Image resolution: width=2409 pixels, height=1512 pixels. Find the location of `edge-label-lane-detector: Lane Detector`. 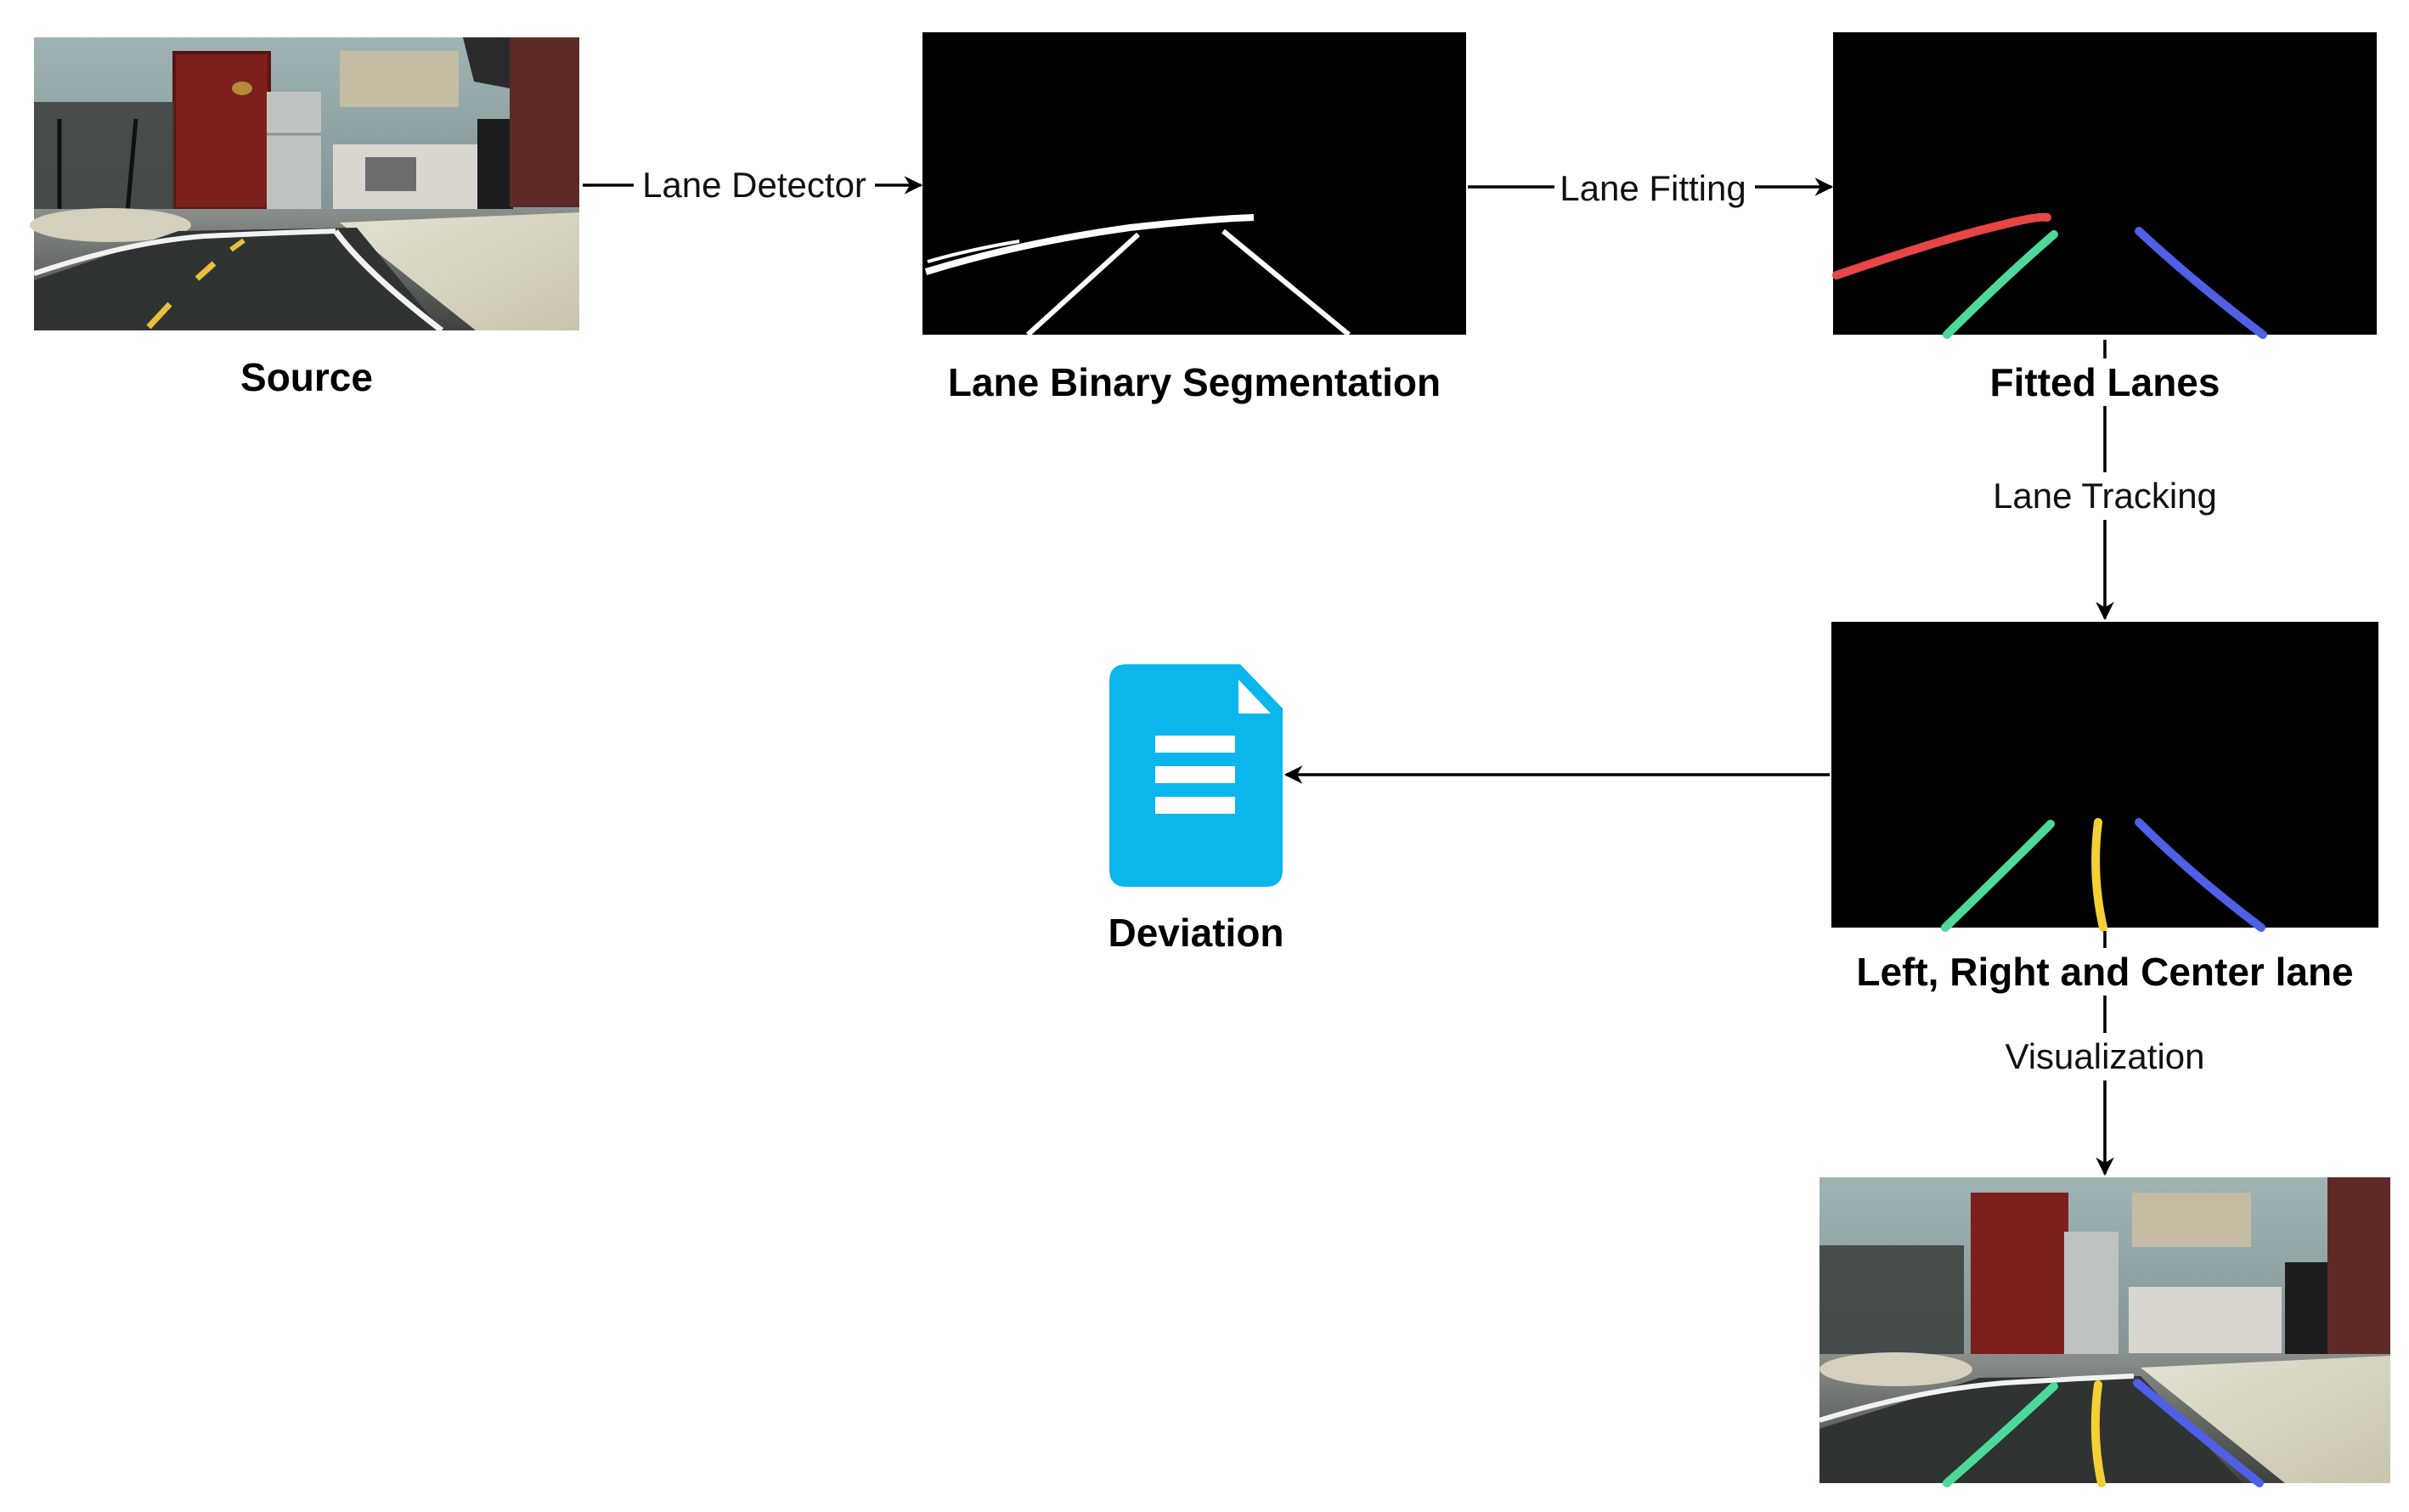

edge-label-lane-detector: Lane Detector is located at coordinates (754, 185).